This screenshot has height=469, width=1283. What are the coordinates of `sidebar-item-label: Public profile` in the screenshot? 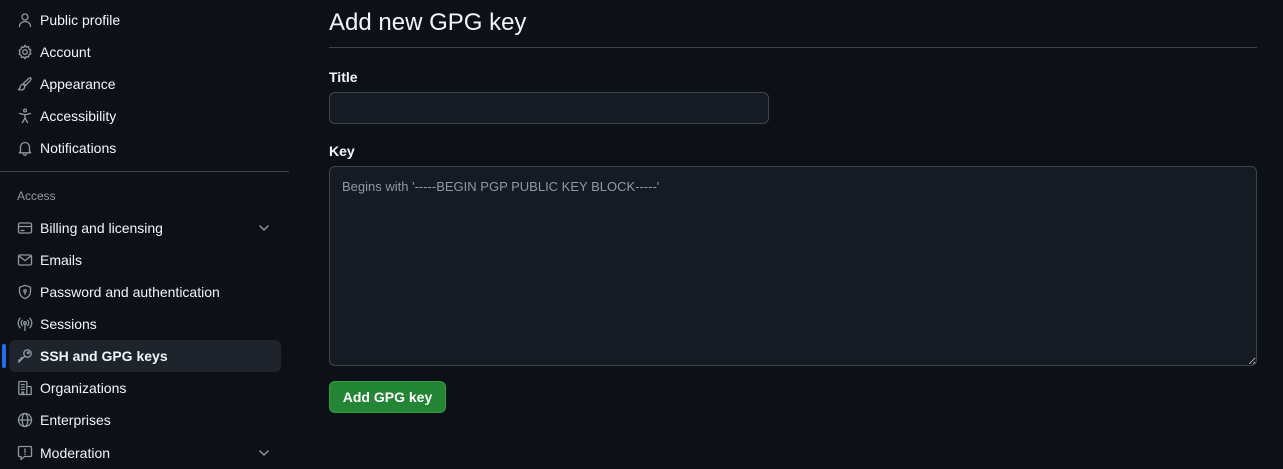 It's located at (80, 20).